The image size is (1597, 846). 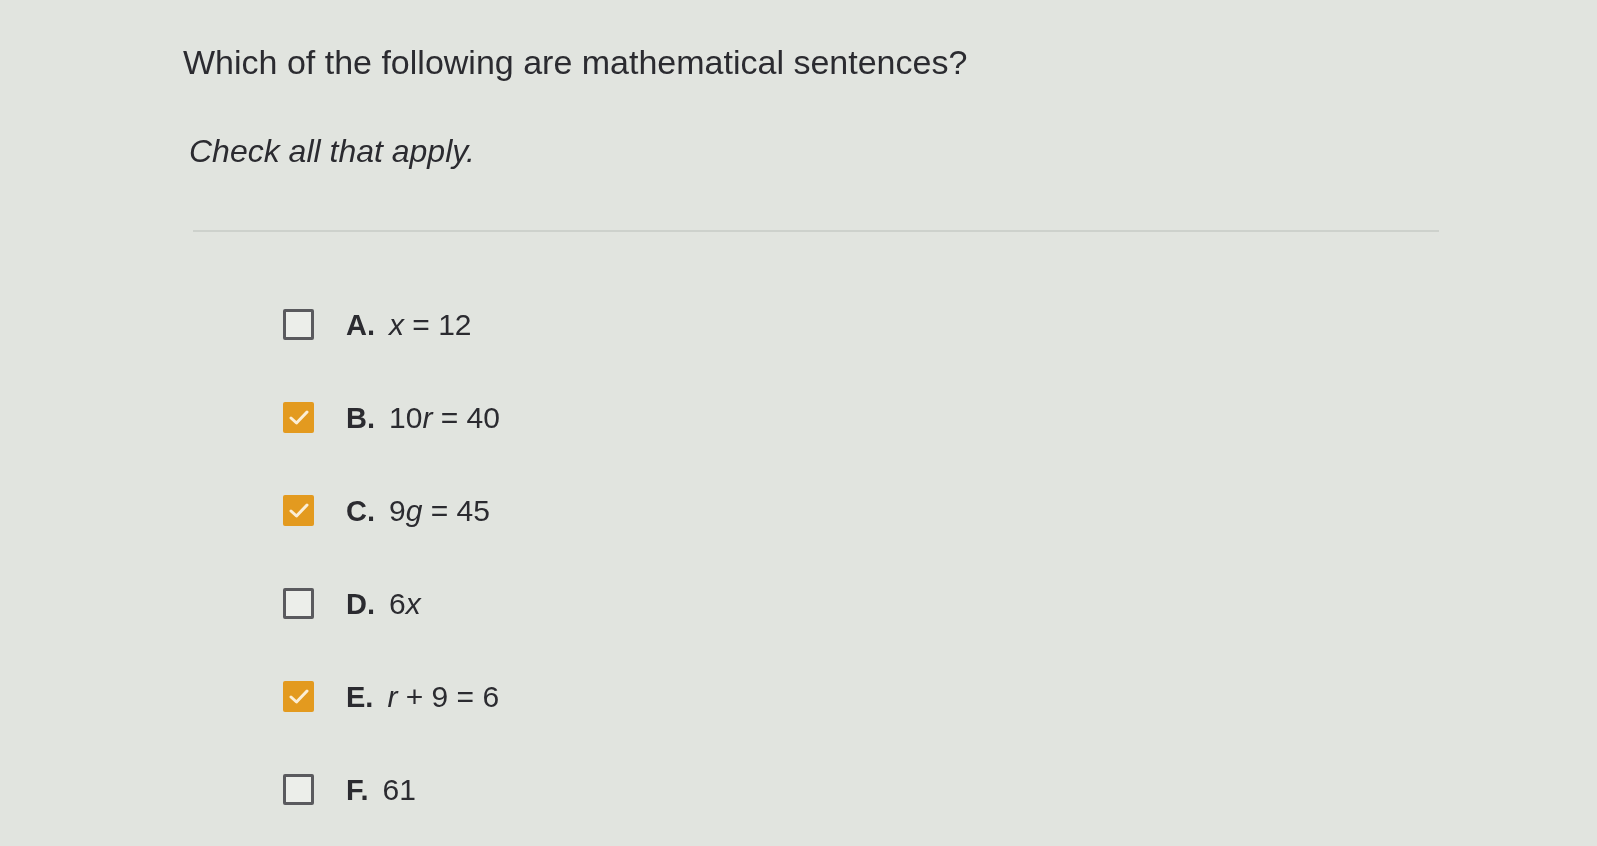 I want to click on option-expression: x = 12, so click(x=430, y=324).